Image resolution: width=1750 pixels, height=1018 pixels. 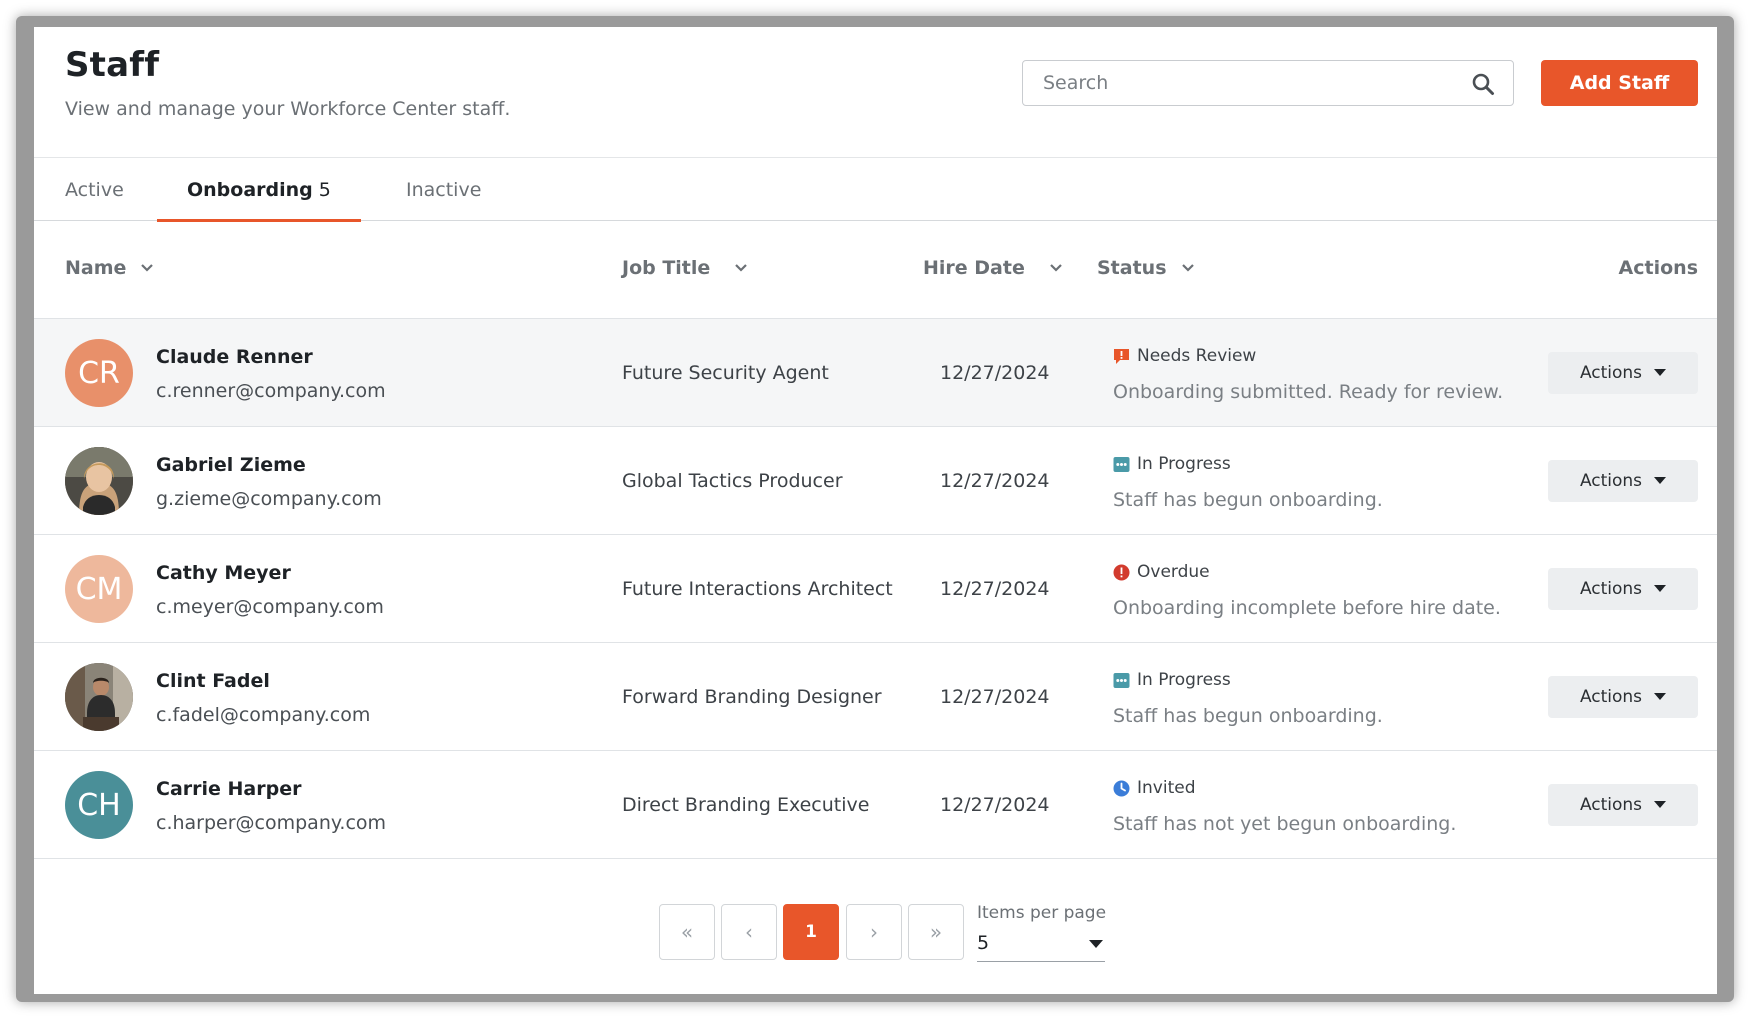 I want to click on status-description: Staff has not yet begun onboarding., so click(x=1285, y=824).